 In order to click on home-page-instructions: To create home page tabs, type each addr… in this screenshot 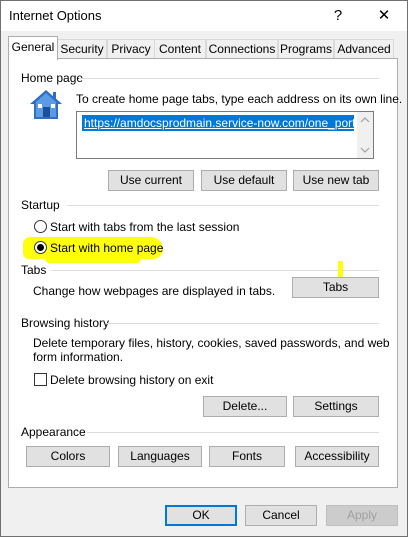, I will do `click(239, 99)`.